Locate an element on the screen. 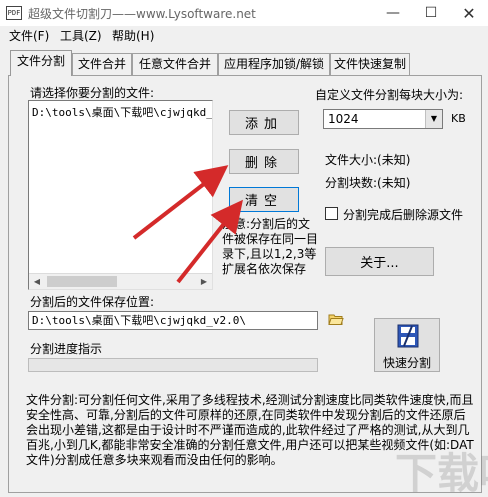  block-size-label: 自定义文件分割每块大小为: is located at coordinates (389, 95).